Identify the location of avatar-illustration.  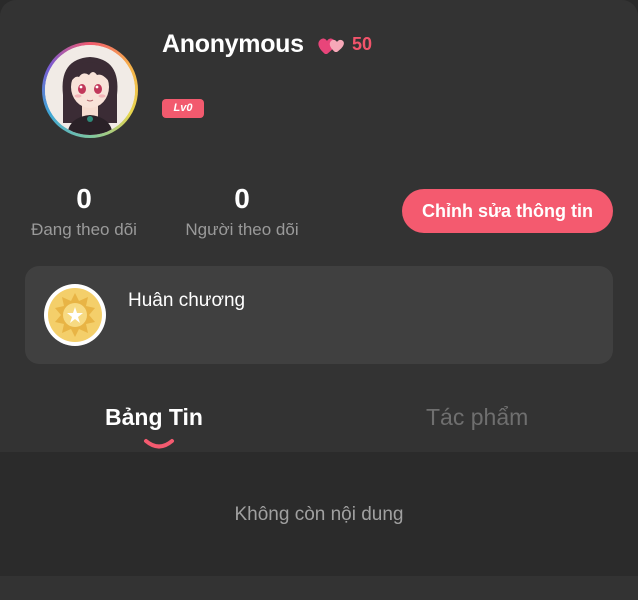
(90, 90).